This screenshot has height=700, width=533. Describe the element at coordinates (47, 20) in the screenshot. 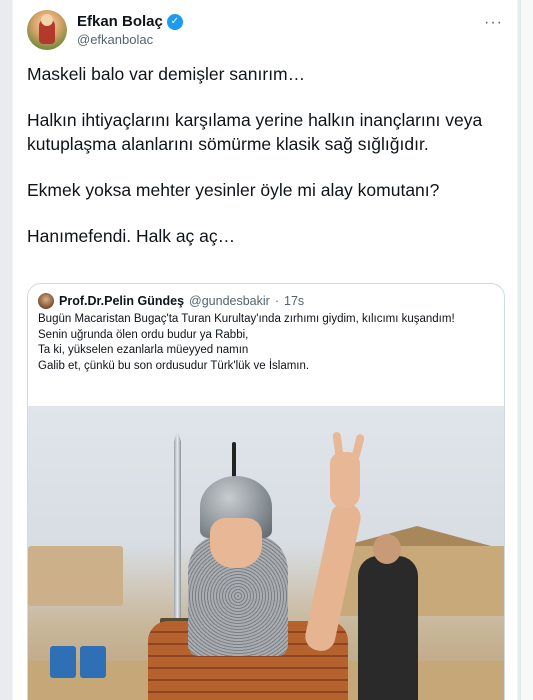

I see `avatar-head` at that location.